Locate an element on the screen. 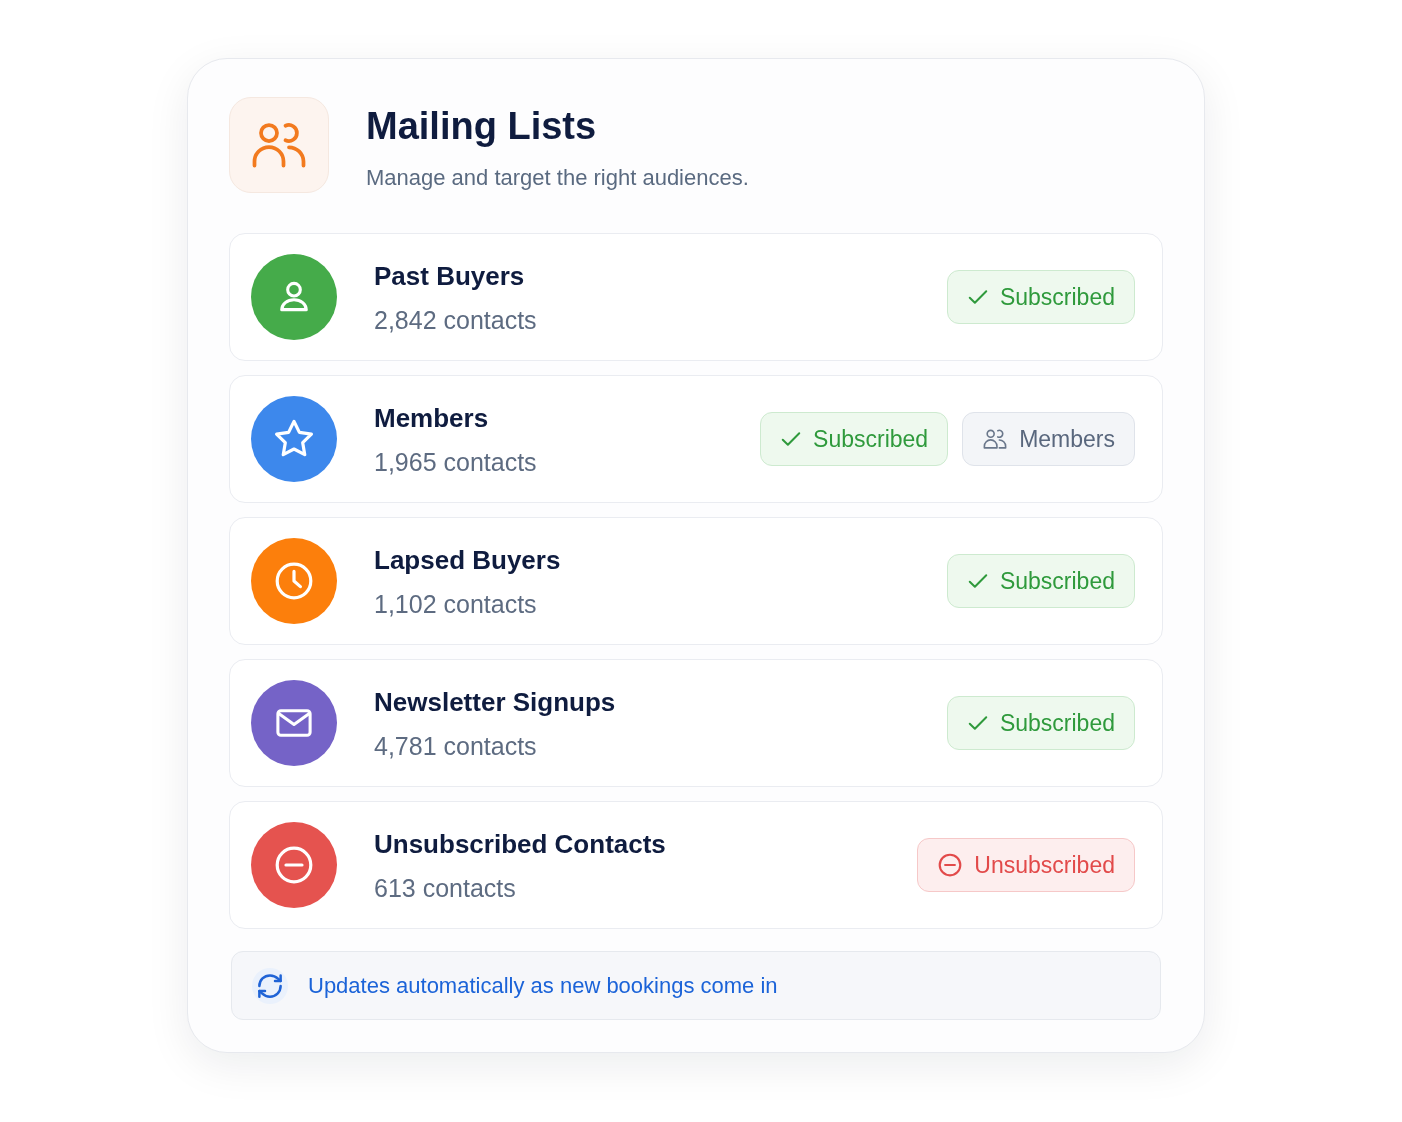  minus-circle-icon is located at coordinates (950, 865).